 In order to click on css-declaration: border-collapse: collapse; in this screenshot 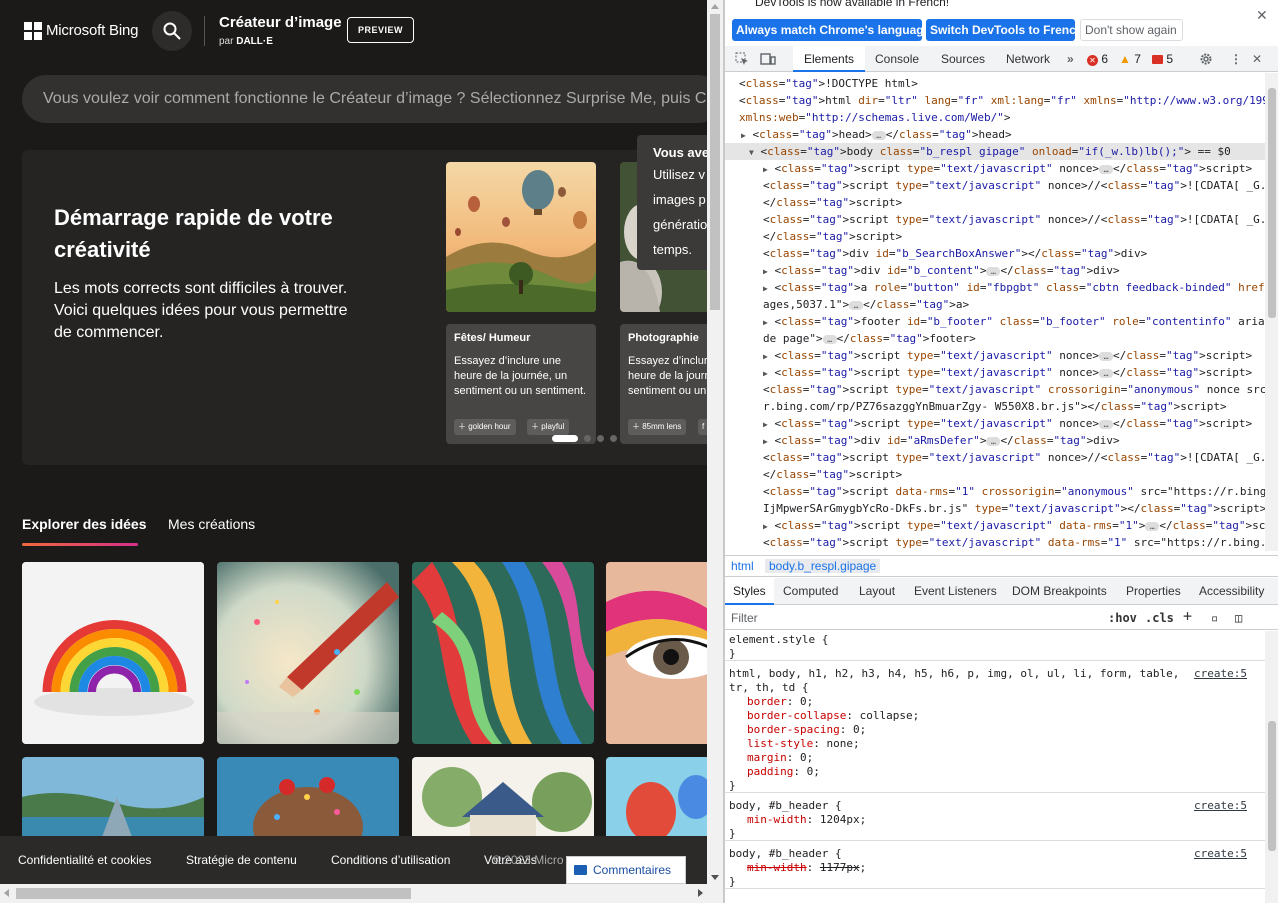, I will do `click(833, 716)`.